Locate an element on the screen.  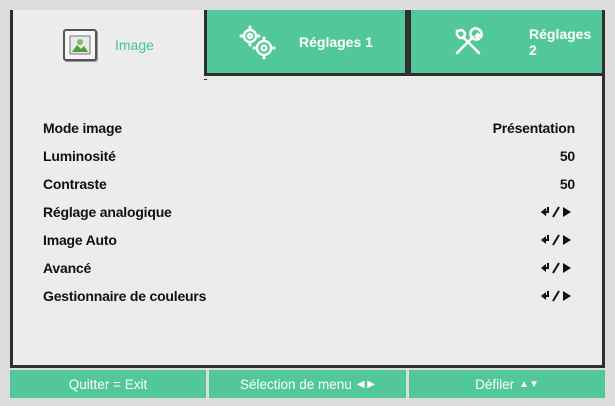
tab-reglages-1-label: Réglages 1 is located at coordinates (336, 41).